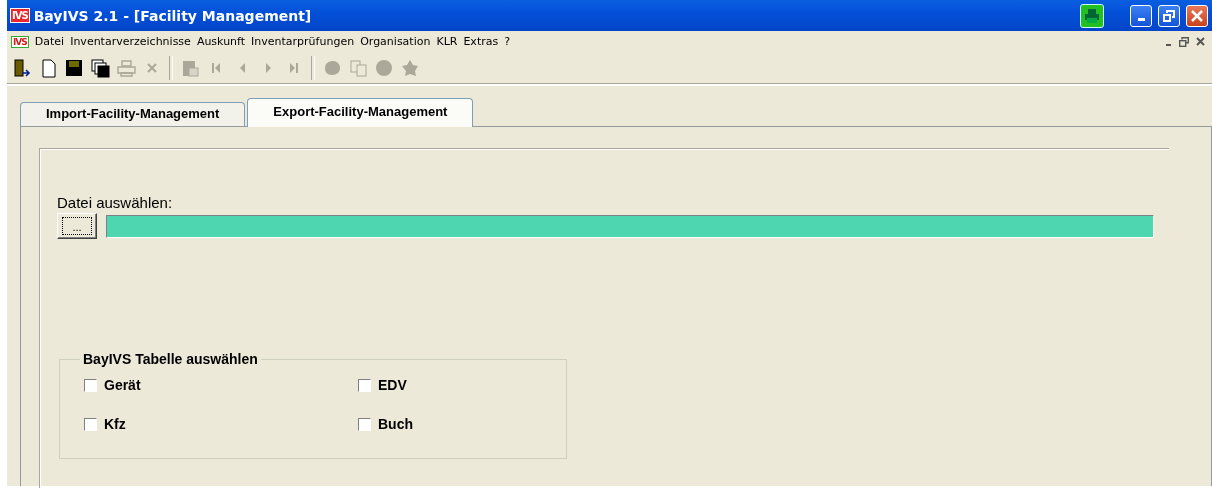 The image size is (1212, 488). What do you see at coordinates (133, 114) in the screenshot?
I see `tab: Import-Facility-Management` at bounding box center [133, 114].